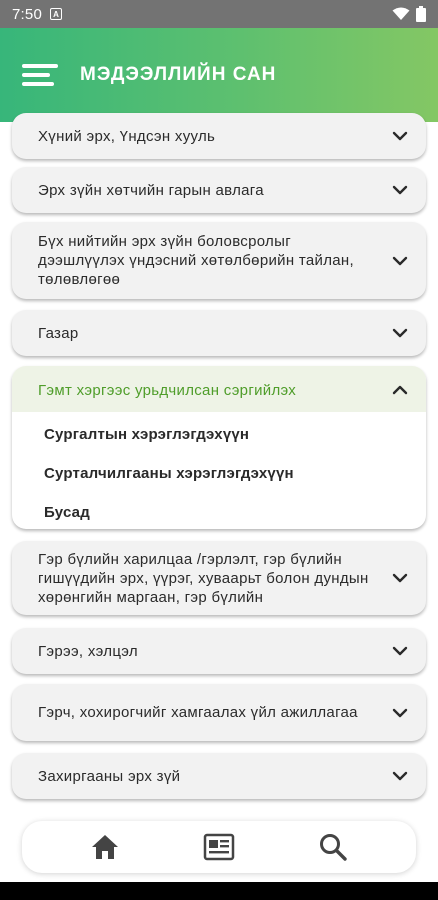 The height and width of the screenshot is (900, 438). I want to click on category-card: Гэрээ, хэлцэл, so click(219, 651).